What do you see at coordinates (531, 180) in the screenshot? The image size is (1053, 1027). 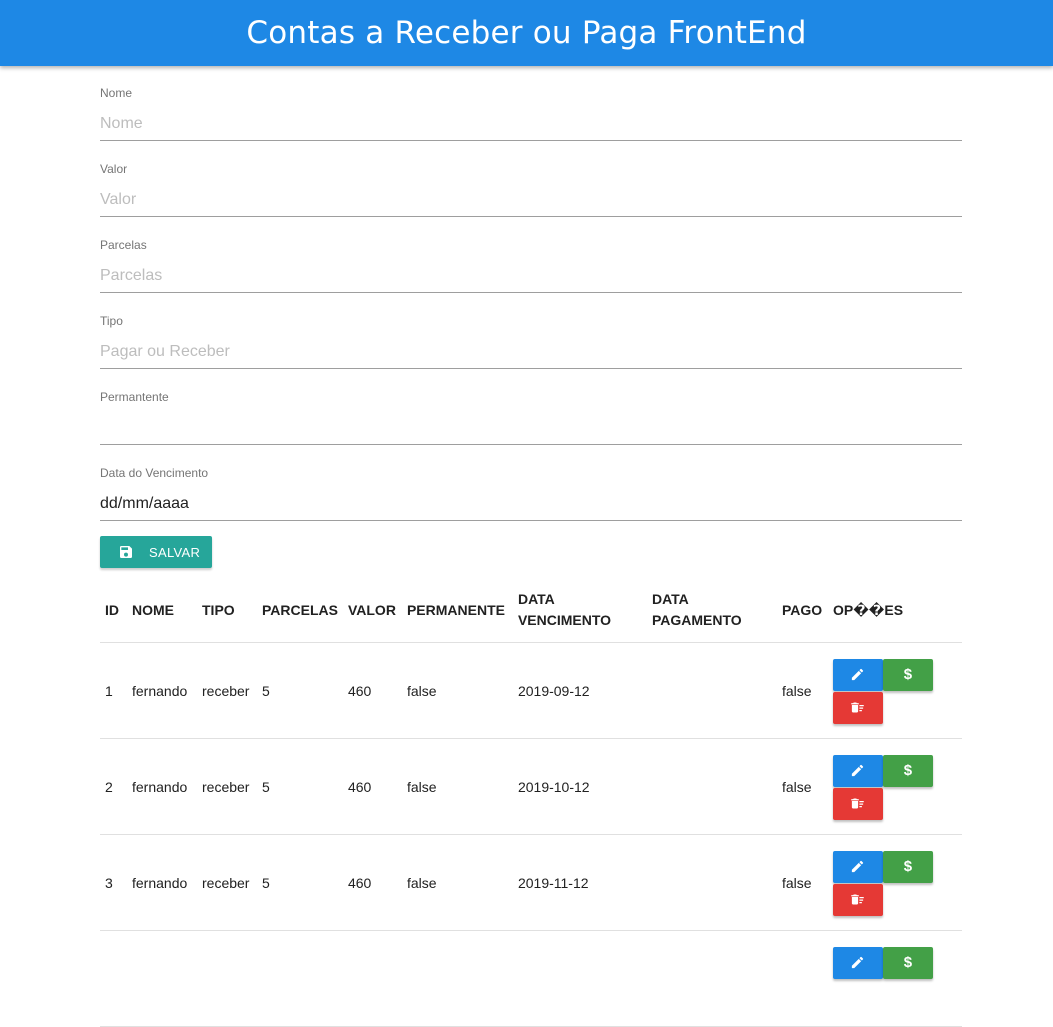 I see `valor-field-group: Valor` at bounding box center [531, 180].